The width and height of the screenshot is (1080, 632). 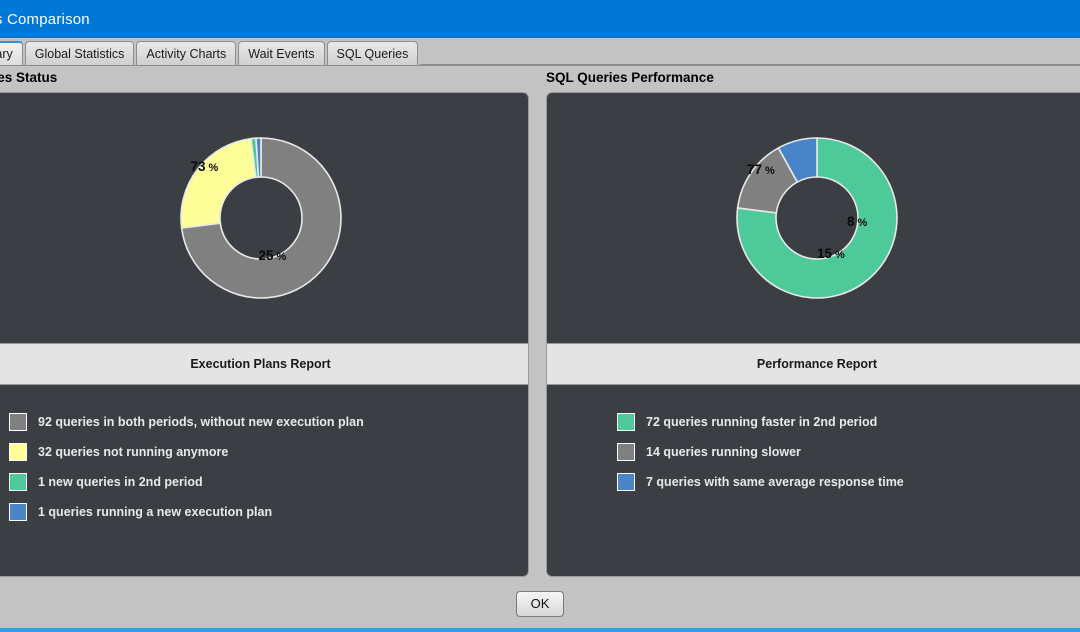 What do you see at coordinates (120, 482) in the screenshot?
I see `legend-item-label: 1 new queries in 2nd period` at bounding box center [120, 482].